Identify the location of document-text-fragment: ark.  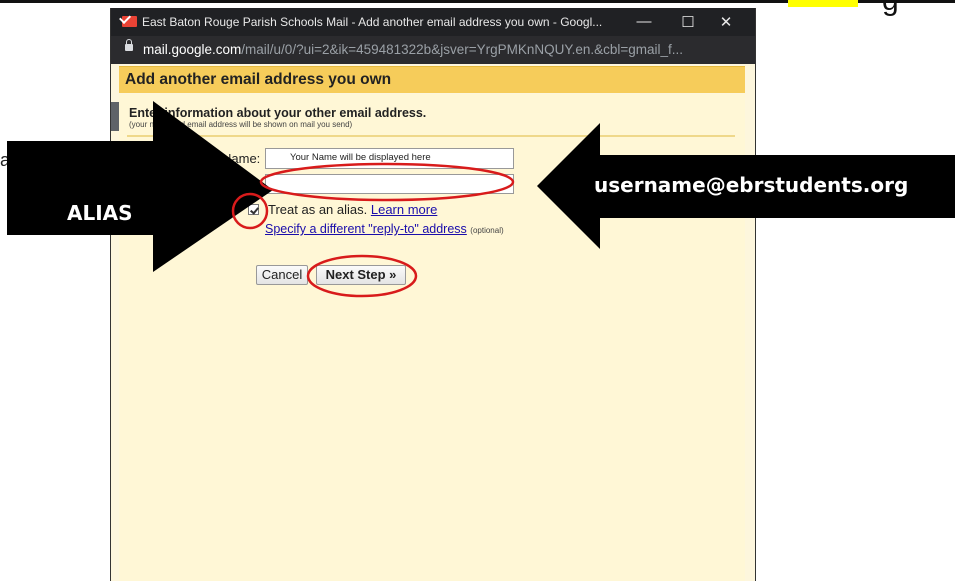
(13, 160).